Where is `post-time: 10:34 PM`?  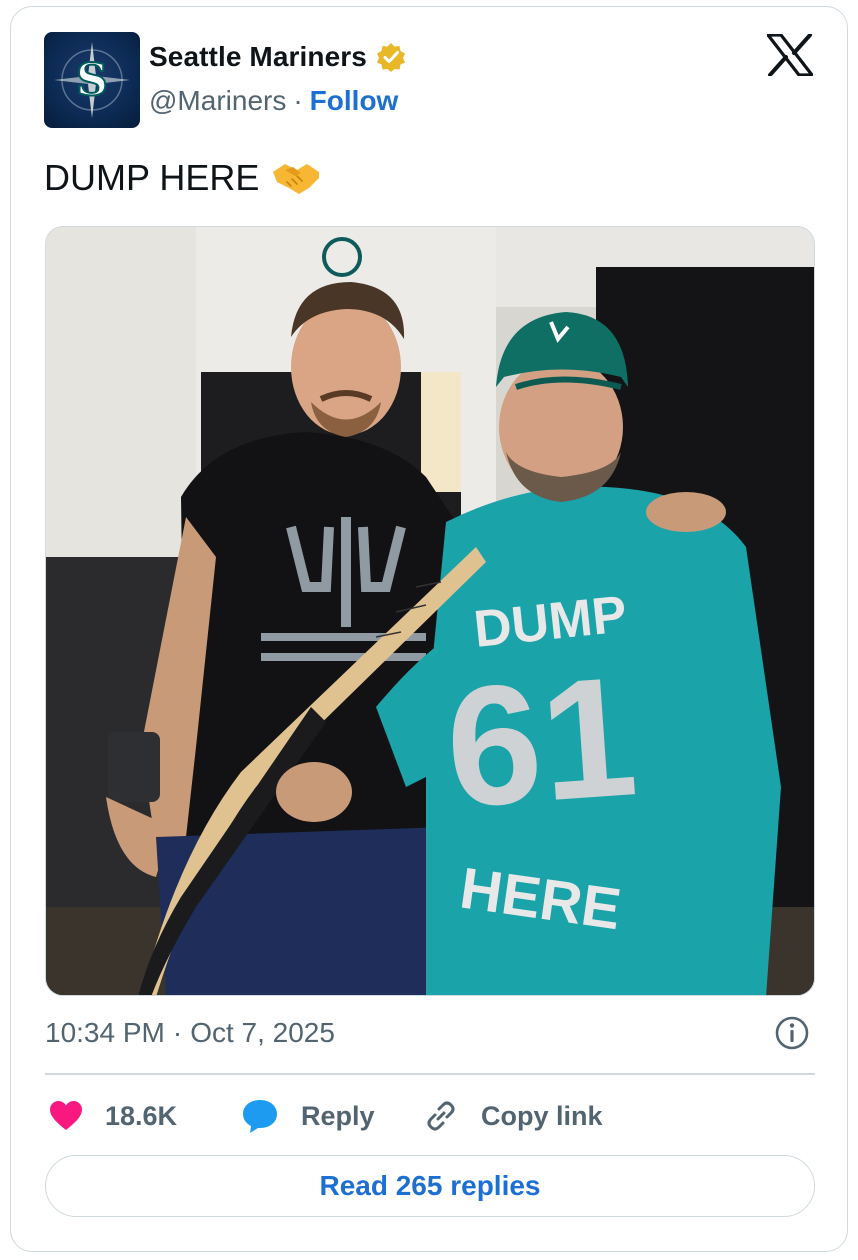 post-time: 10:34 PM is located at coordinates (105, 1033).